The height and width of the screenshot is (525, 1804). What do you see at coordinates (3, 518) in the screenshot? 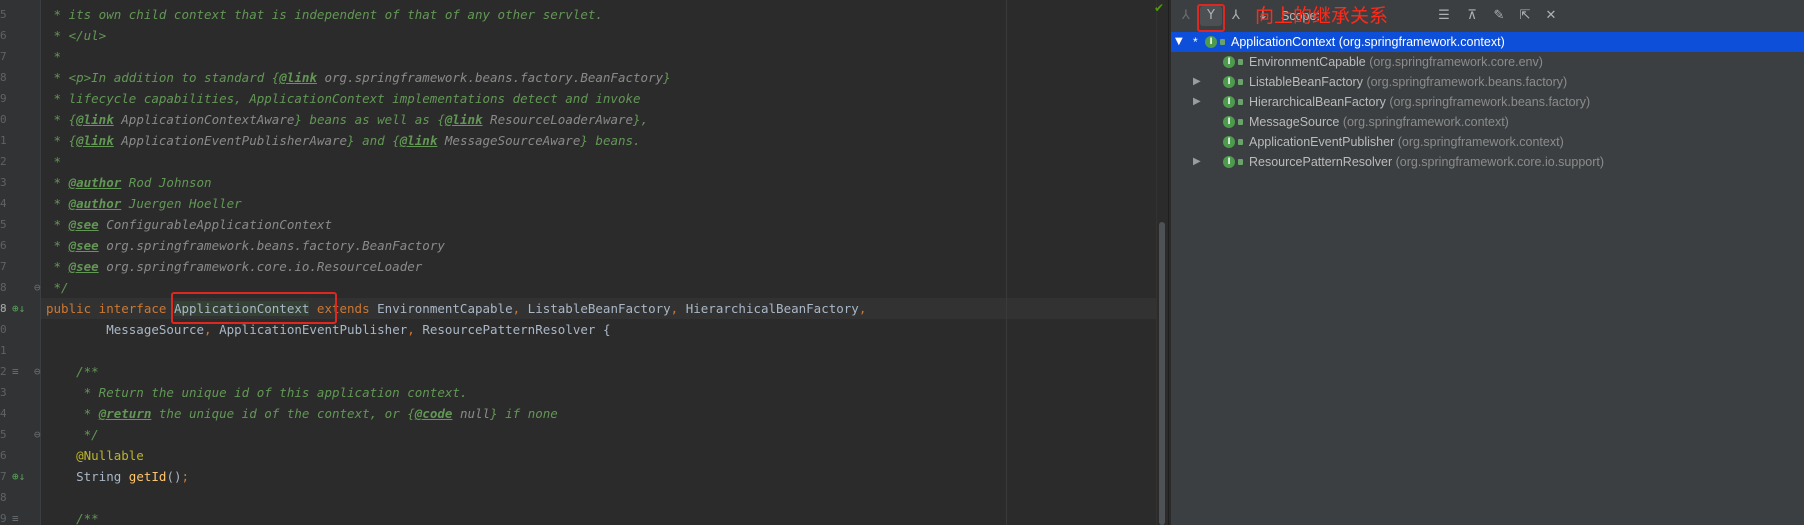
I see `line-number: 9` at bounding box center [3, 518].